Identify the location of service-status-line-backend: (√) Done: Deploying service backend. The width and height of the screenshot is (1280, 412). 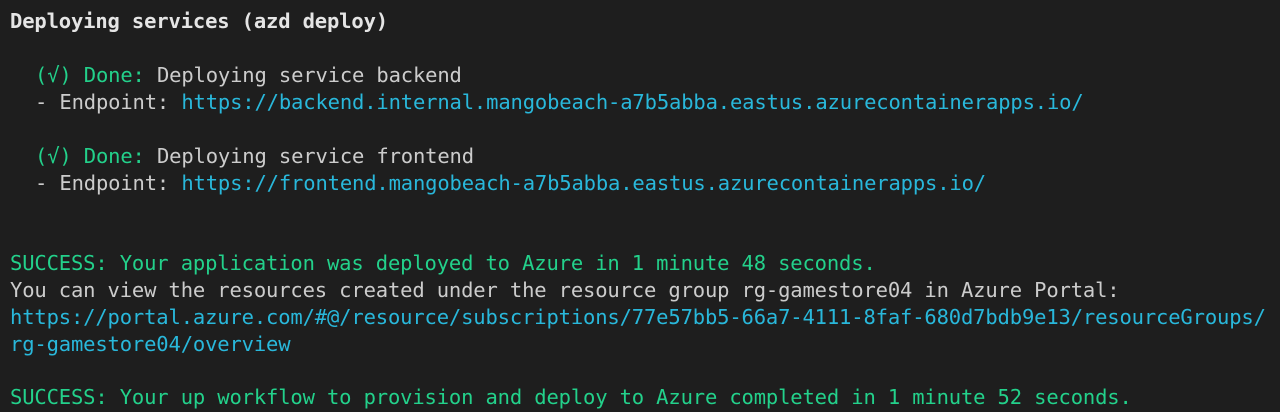
(236, 75).